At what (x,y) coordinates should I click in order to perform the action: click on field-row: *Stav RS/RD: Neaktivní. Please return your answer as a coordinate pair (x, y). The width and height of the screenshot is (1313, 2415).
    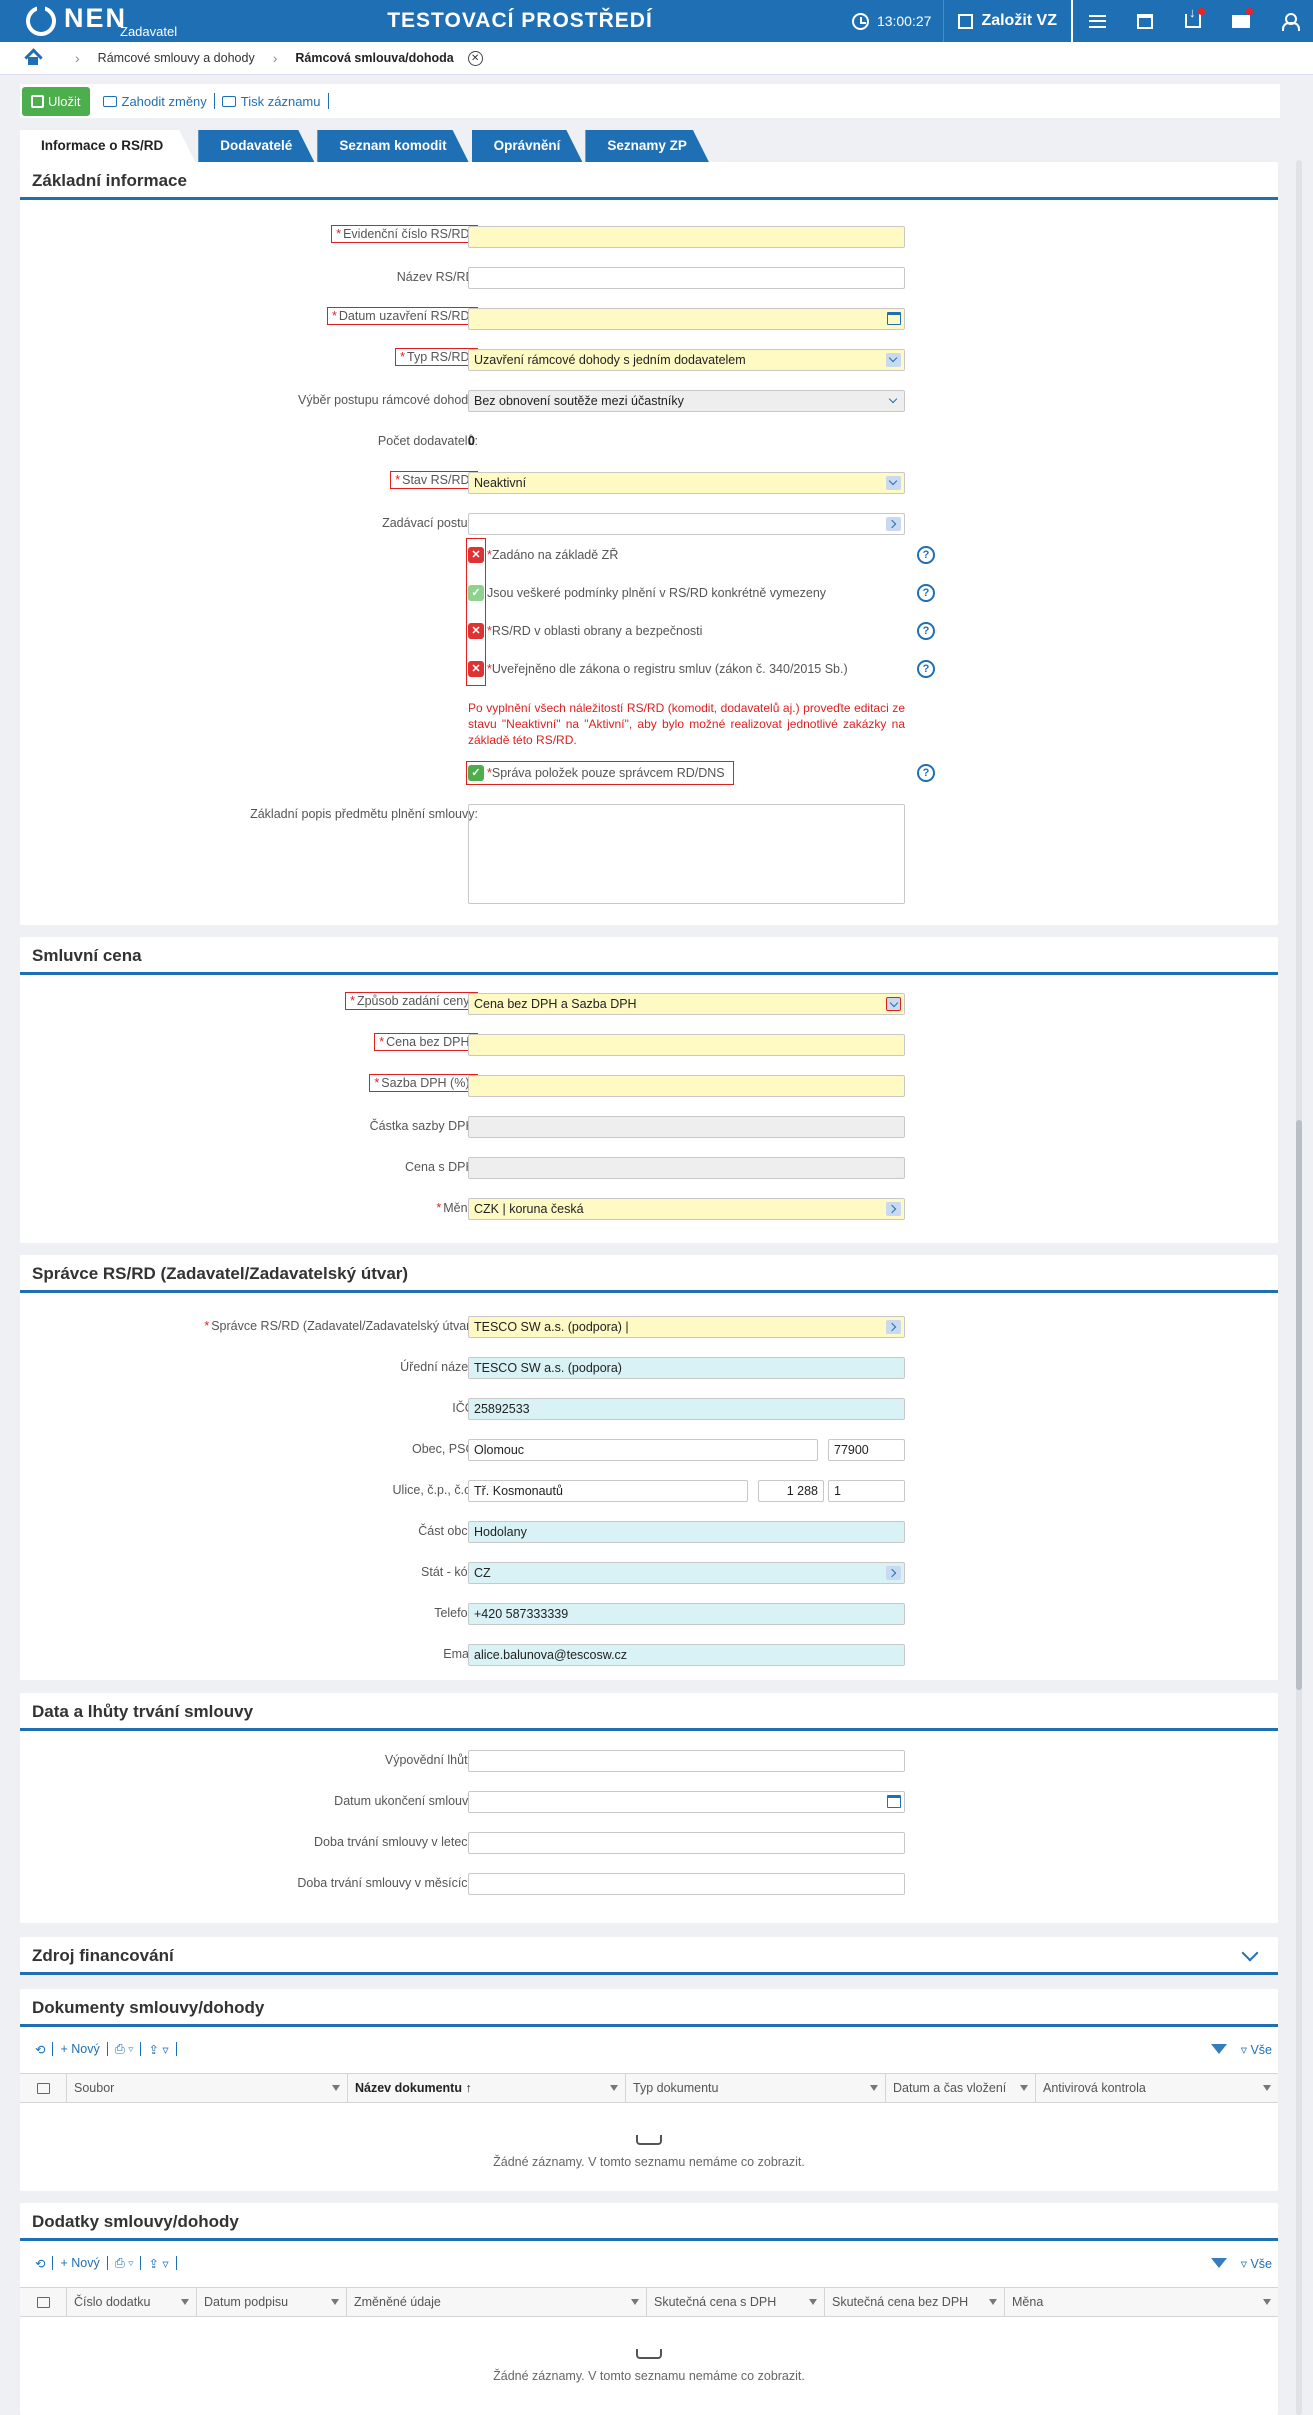
    Looking at the image, I should click on (649, 483).